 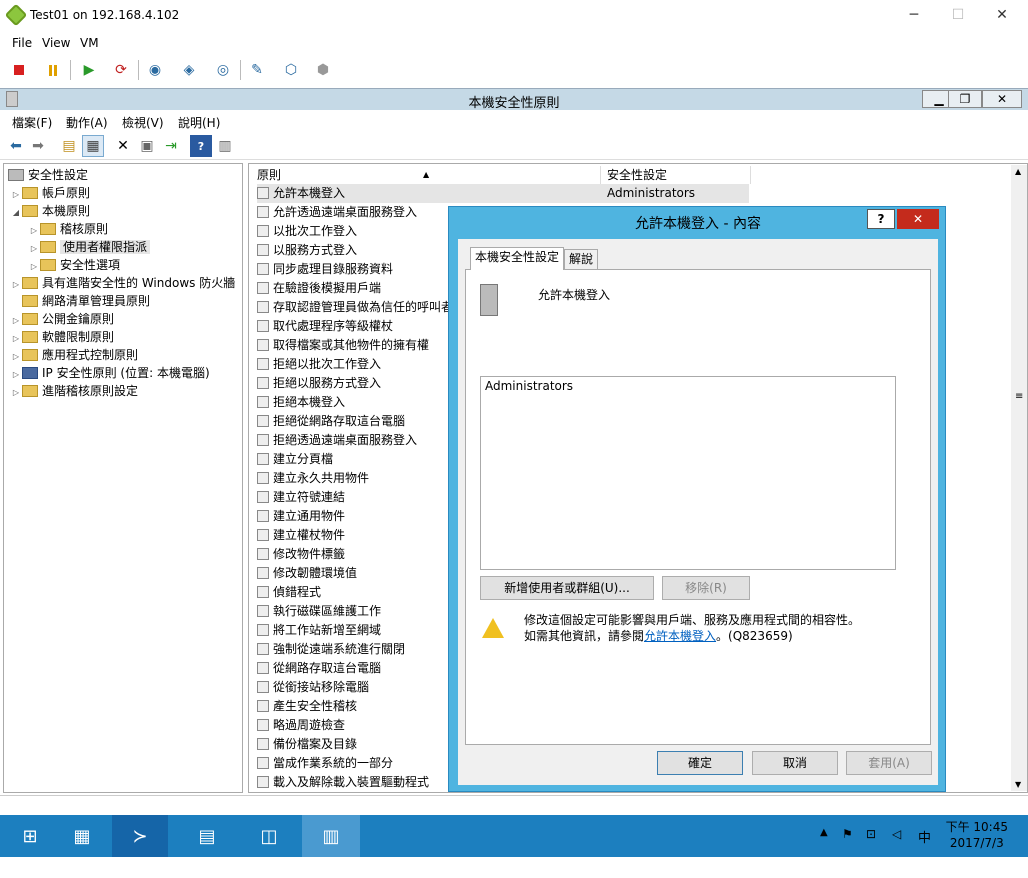 I want to click on tray-expand-icon: ▲, so click(x=824, y=832).